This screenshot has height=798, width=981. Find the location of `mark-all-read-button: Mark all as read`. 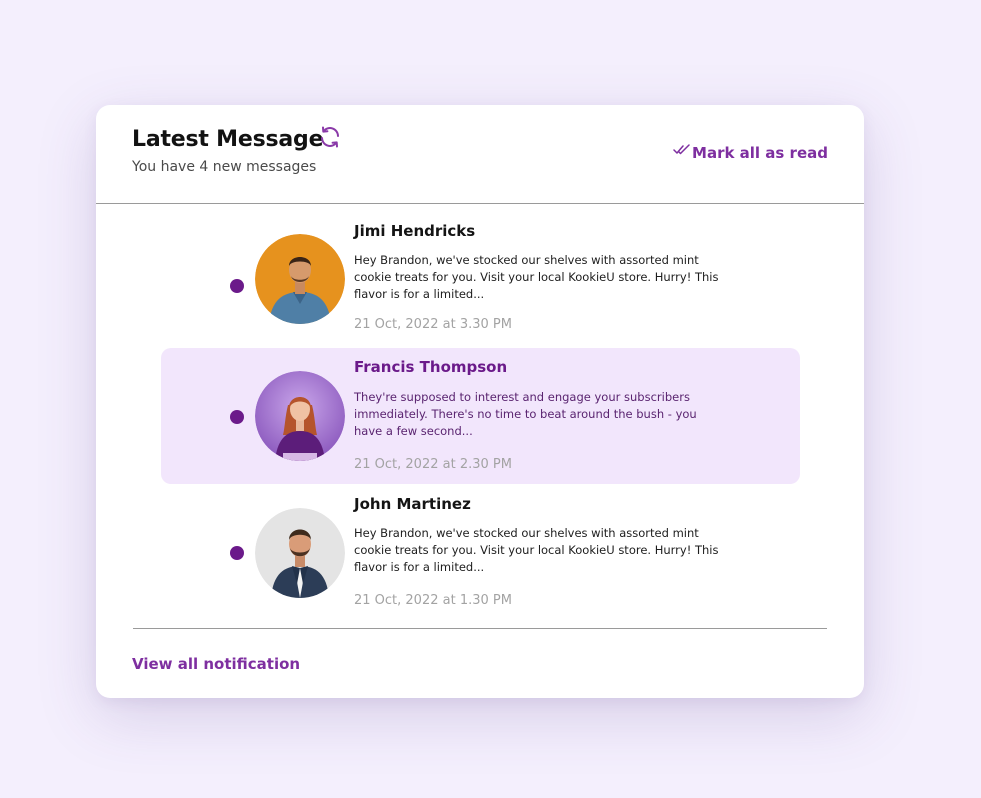

mark-all-read-button: Mark all as read is located at coordinates (750, 153).